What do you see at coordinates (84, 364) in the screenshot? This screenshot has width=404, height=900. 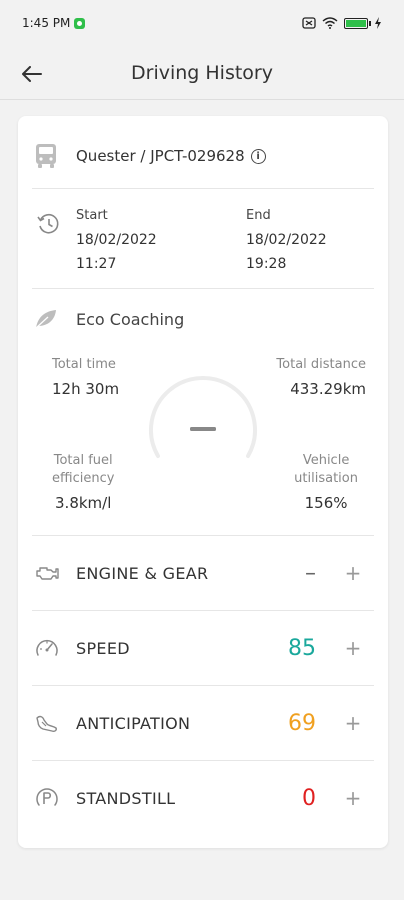 I see `total-time-label: Total time` at bounding box center [84, 364].